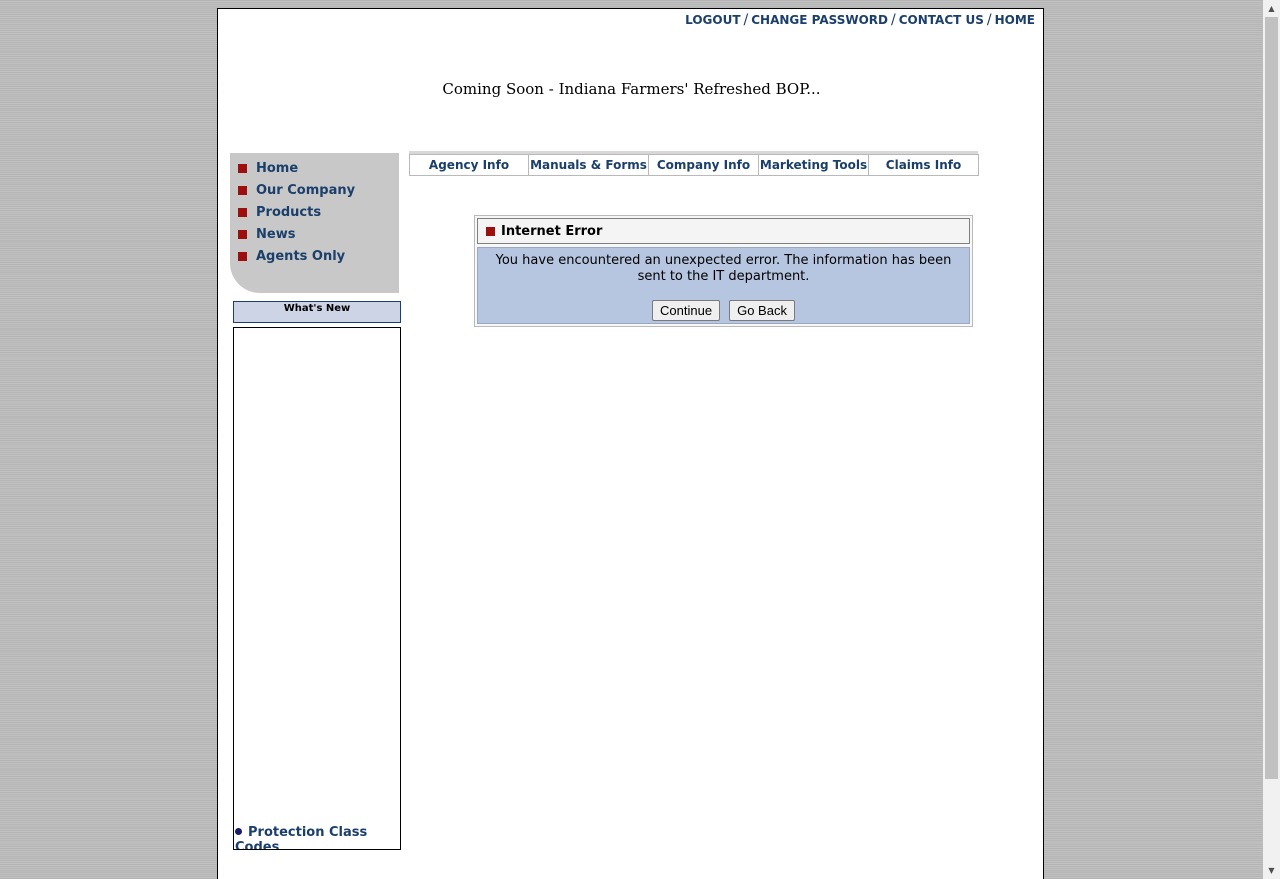 The image size is (1280, 879). I want to click on sidebar-item-label: Home, so click(277, 168).